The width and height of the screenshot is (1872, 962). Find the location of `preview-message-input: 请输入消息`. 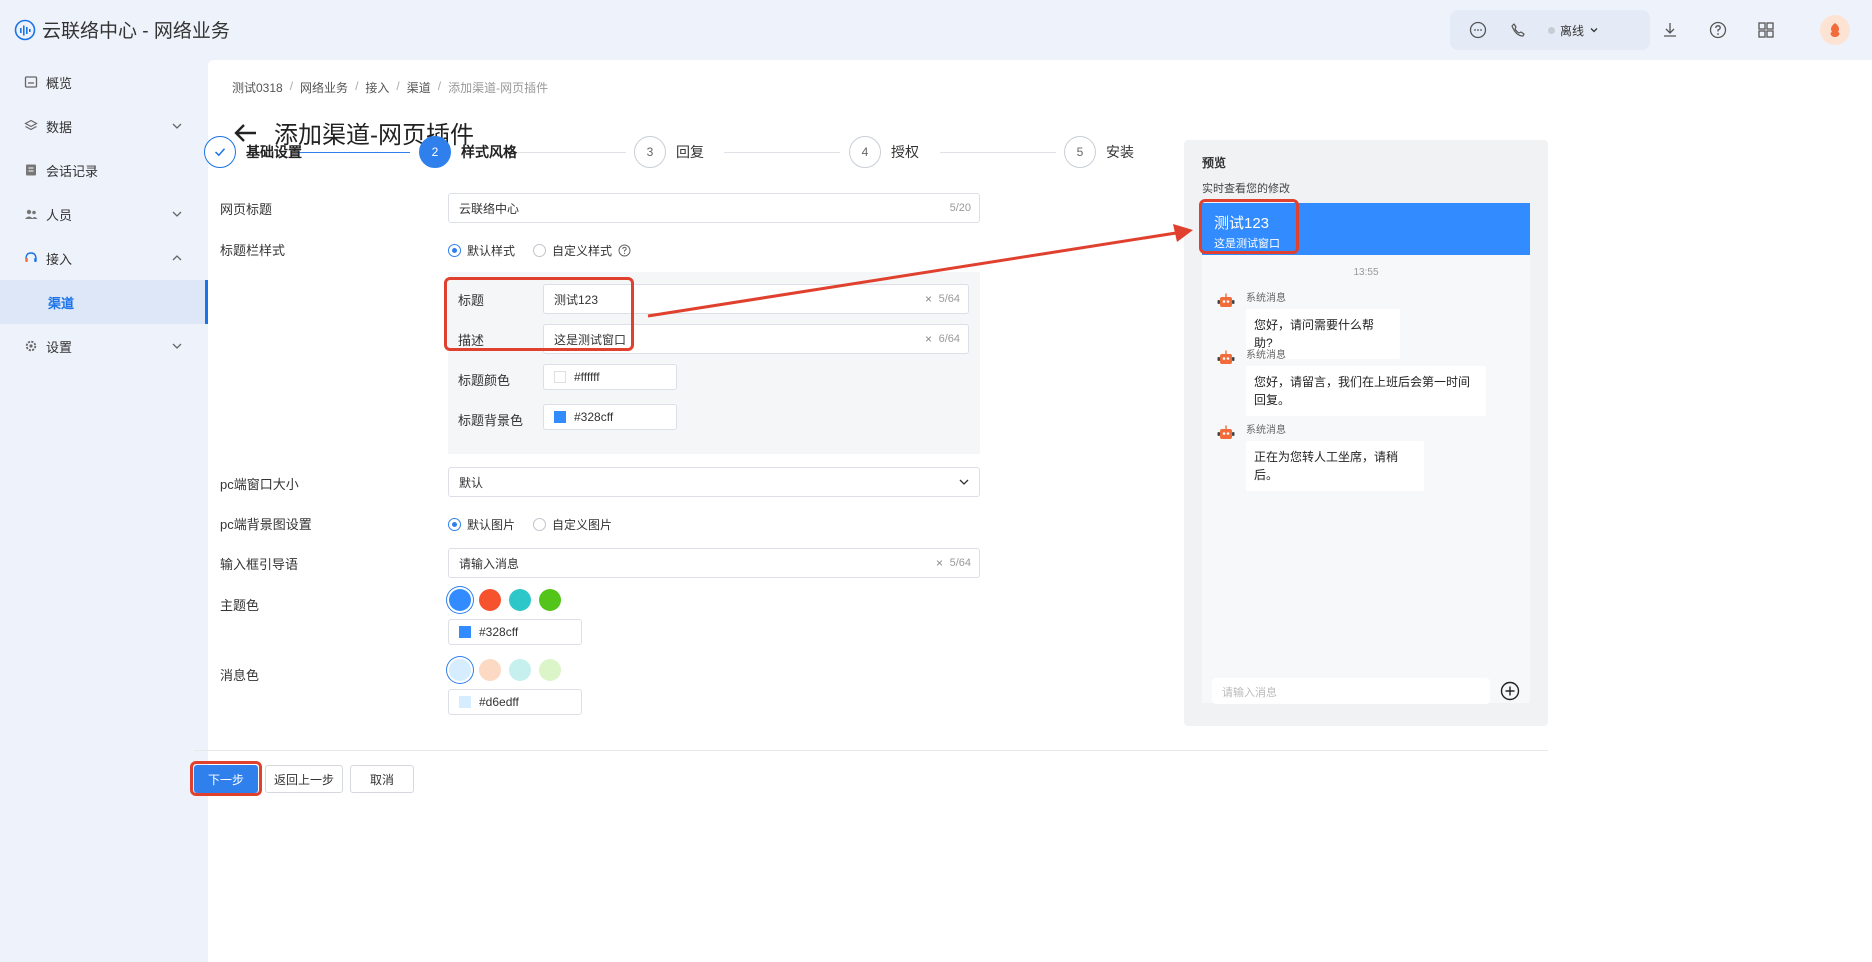

preview-message-input: 请输入消息 is located at coordinates (1351, 691).